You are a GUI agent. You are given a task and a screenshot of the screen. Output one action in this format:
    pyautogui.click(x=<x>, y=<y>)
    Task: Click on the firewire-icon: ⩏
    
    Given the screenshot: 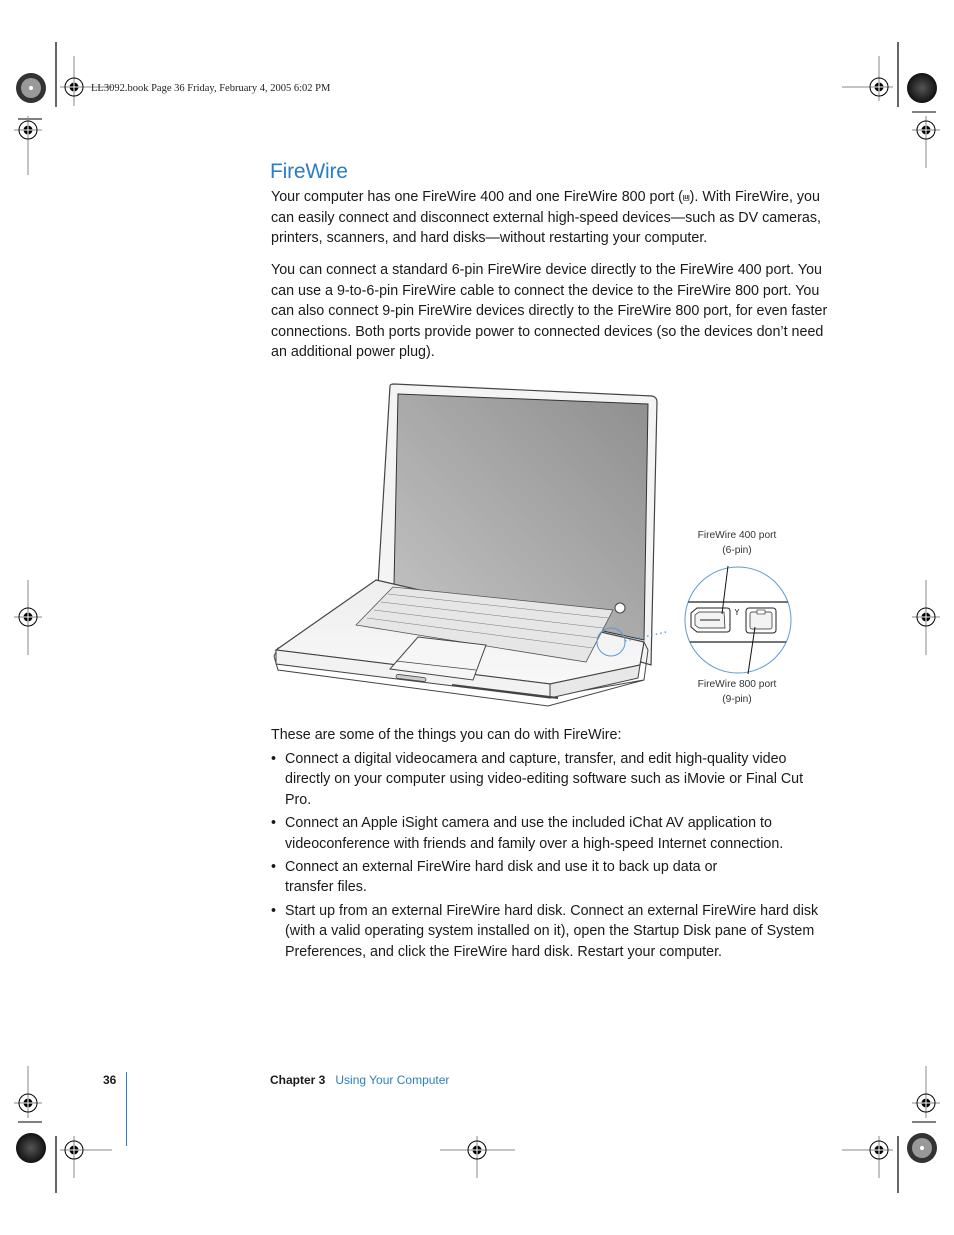 What is the action you would take?
    pyautogui.click(x=686, y=197)
    